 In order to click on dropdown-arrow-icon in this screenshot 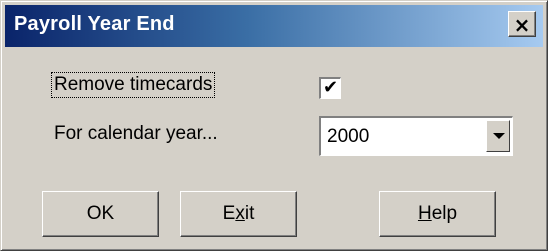, I will do `click(498, 136)`.